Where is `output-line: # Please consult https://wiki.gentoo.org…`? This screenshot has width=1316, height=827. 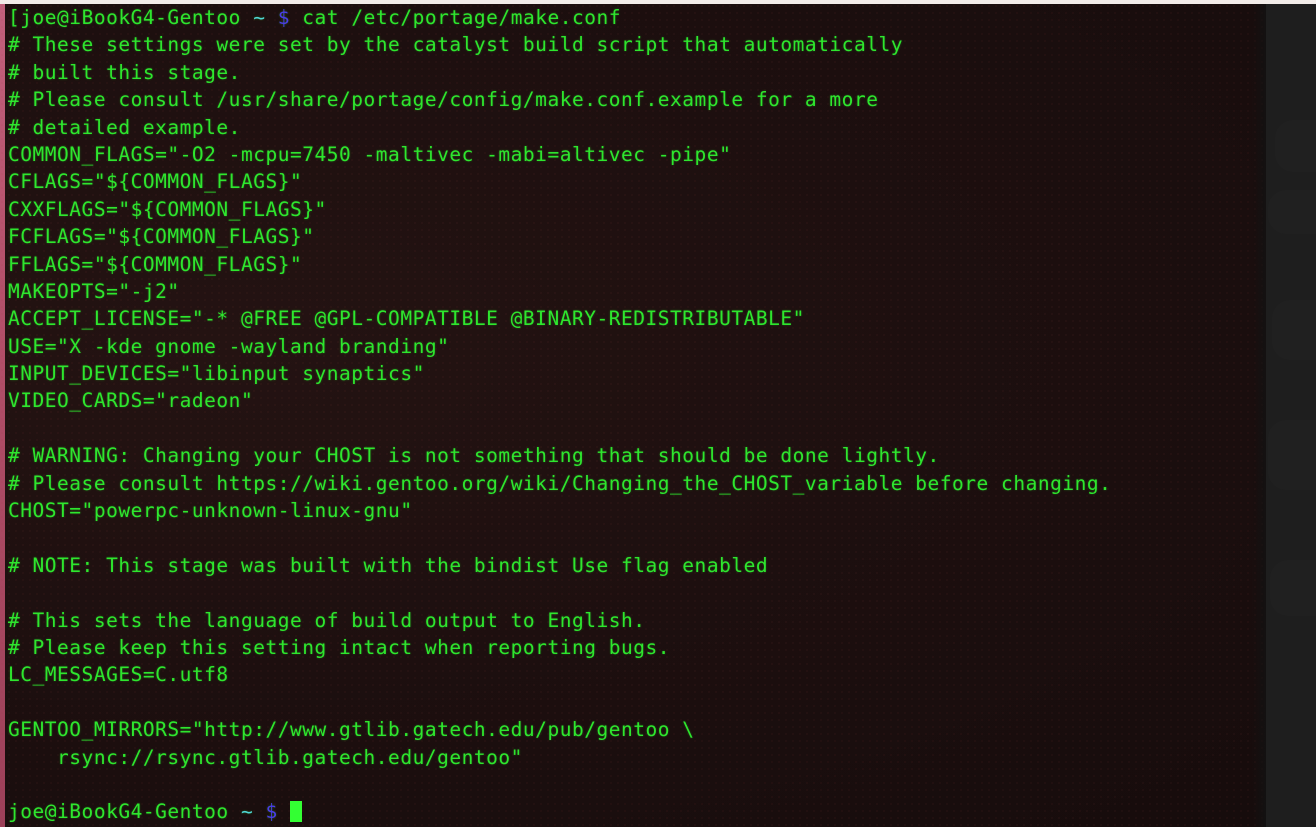
output-line: # Please consult https://wiki.gentoo.org… is located at coordinates (560, 483).